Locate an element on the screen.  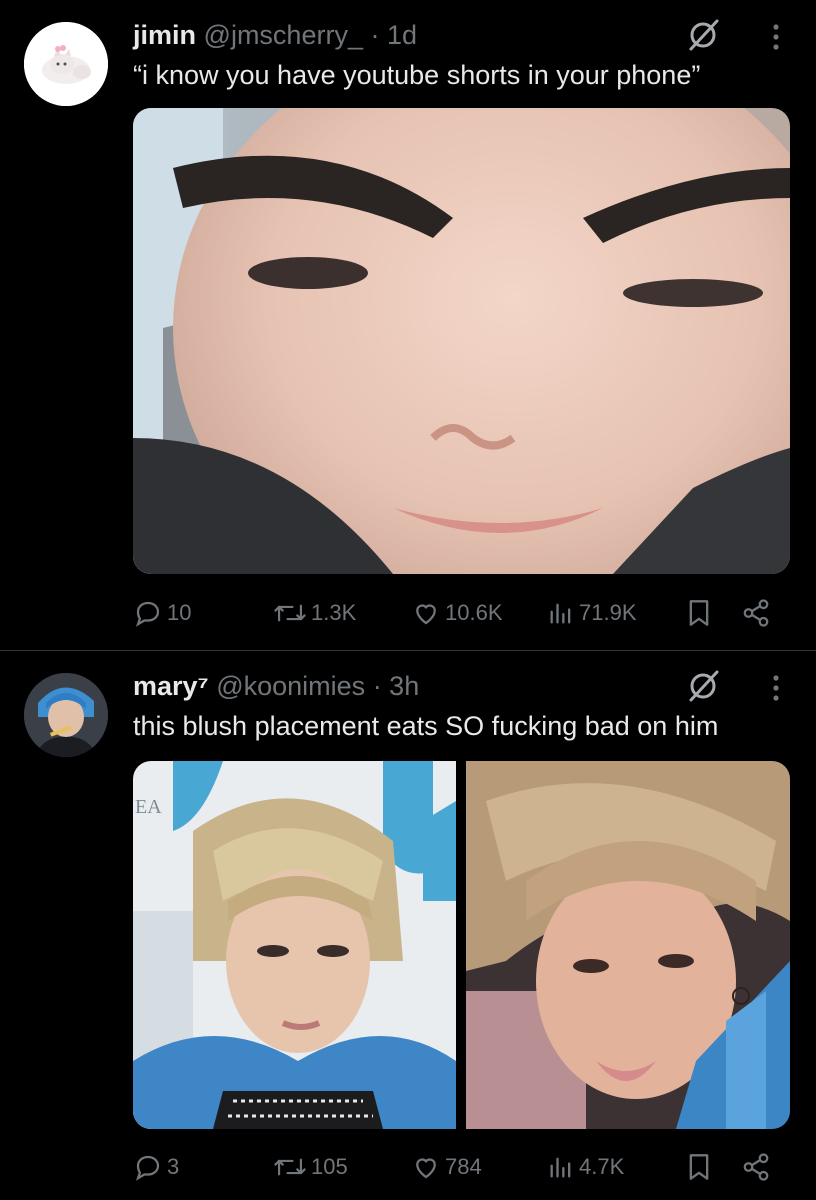
action-bar: 3 105 784 4.7K is located at coordinates (461, 1167).